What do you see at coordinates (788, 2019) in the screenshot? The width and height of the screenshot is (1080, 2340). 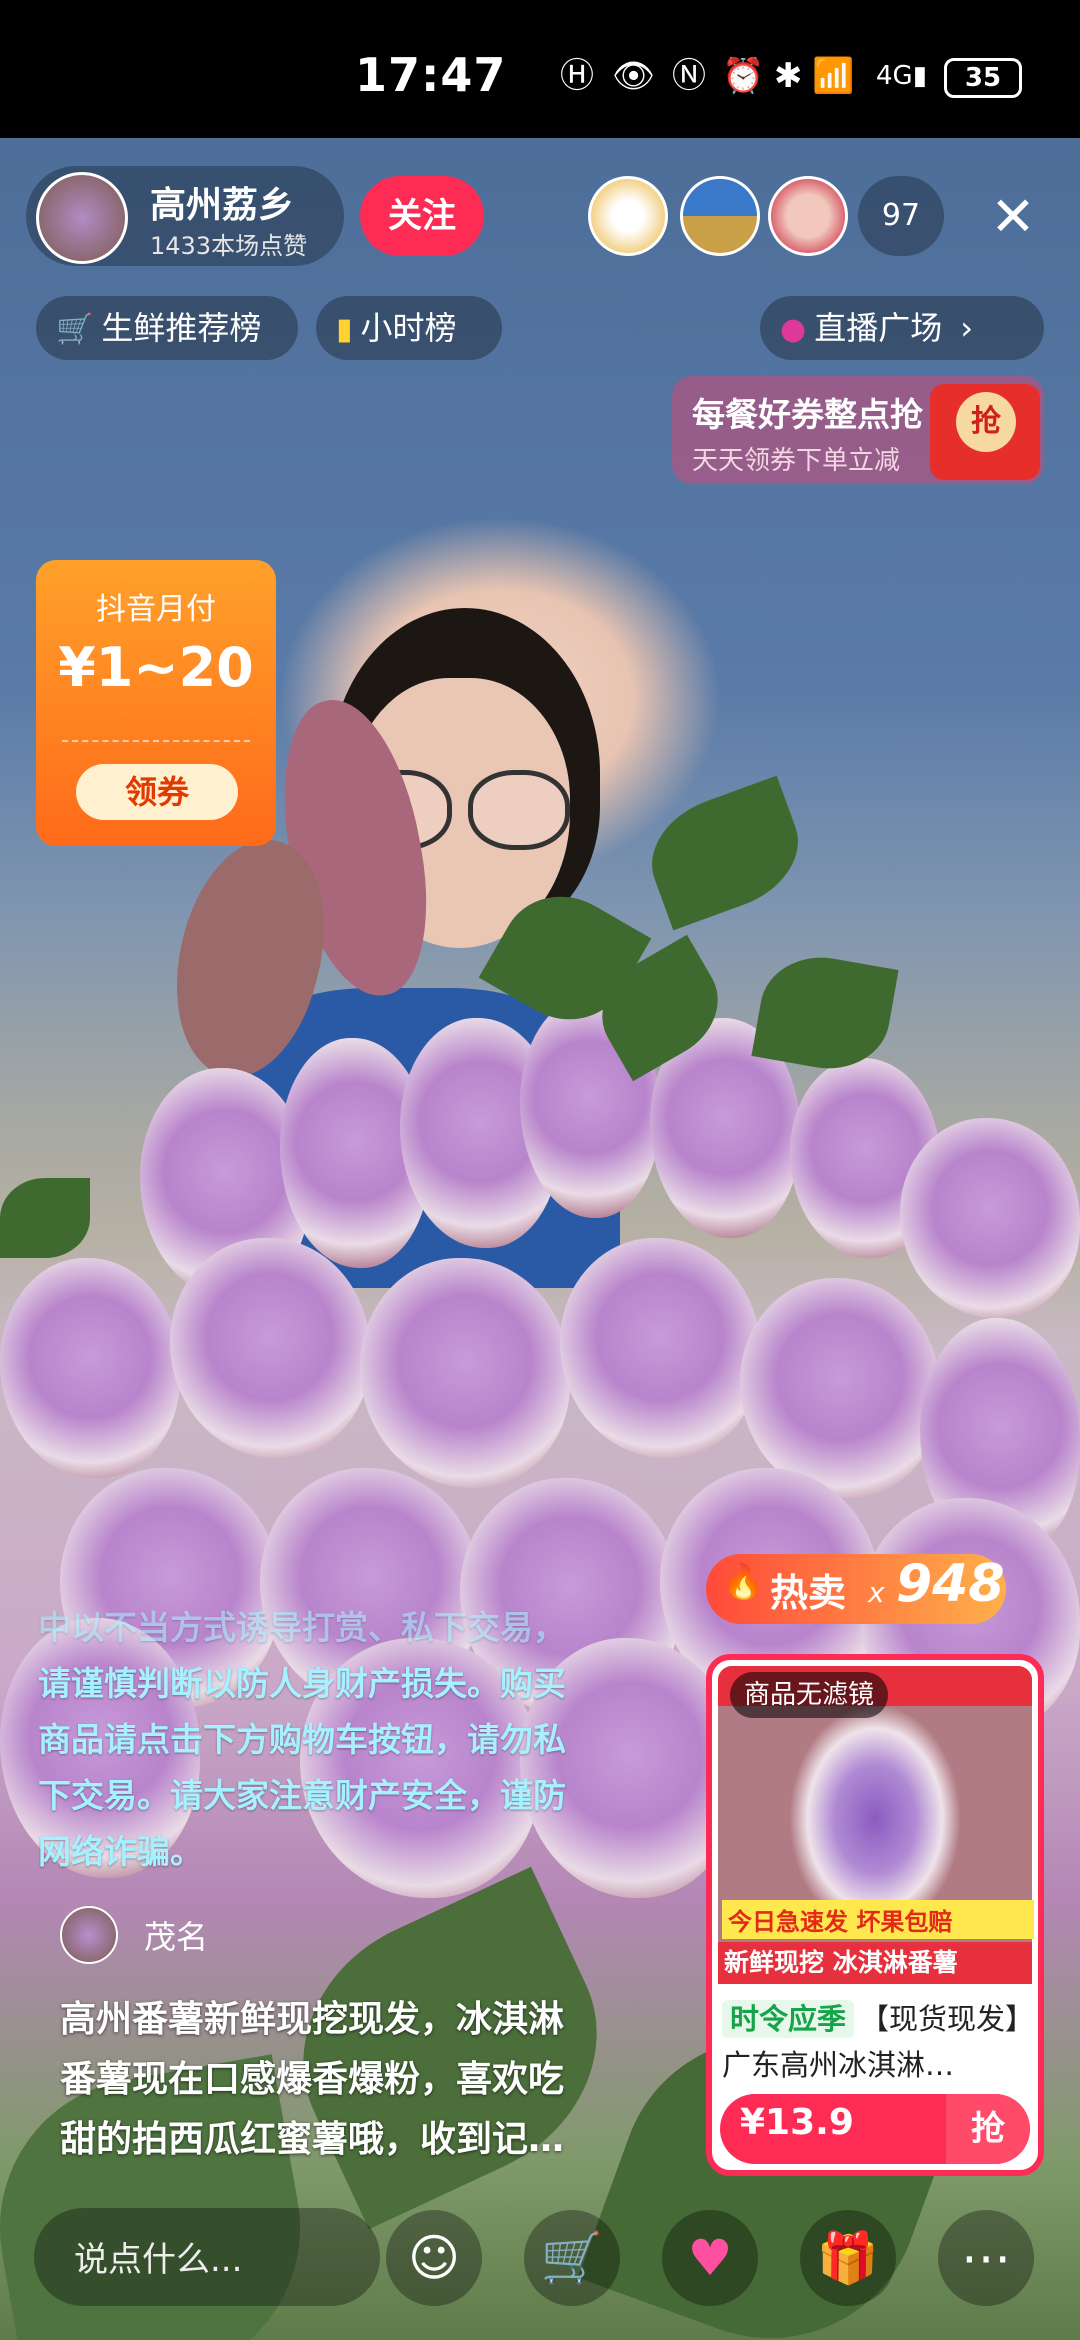 I see `season-tag: 时令应季` at bounding box center [788, 2019].